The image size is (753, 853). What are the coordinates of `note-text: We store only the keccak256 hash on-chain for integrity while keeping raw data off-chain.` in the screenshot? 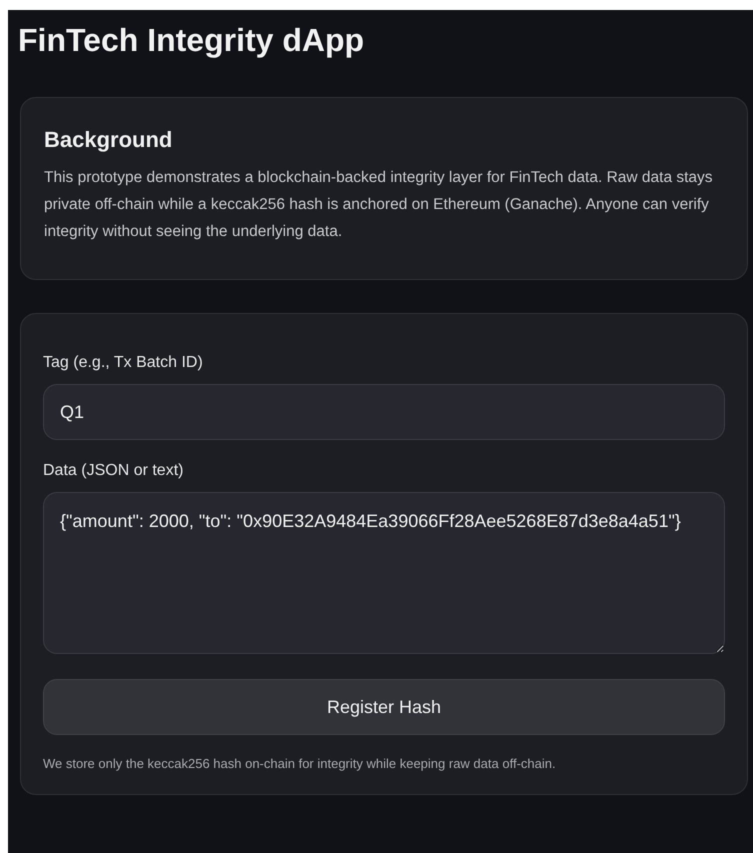 It's located at (300, 764).